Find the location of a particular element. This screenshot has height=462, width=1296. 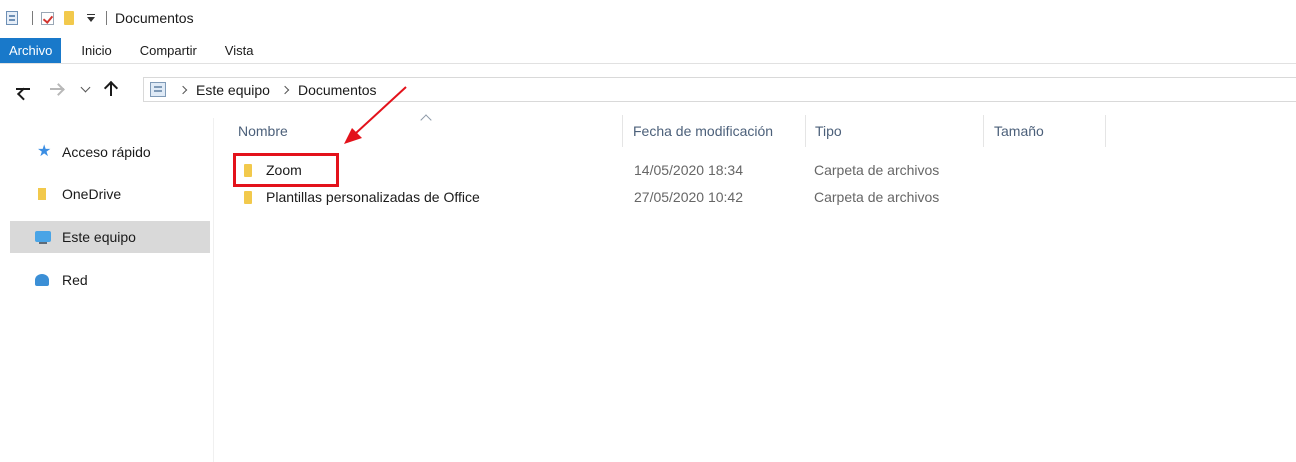

check-icon is located at coordinates (47, 18).